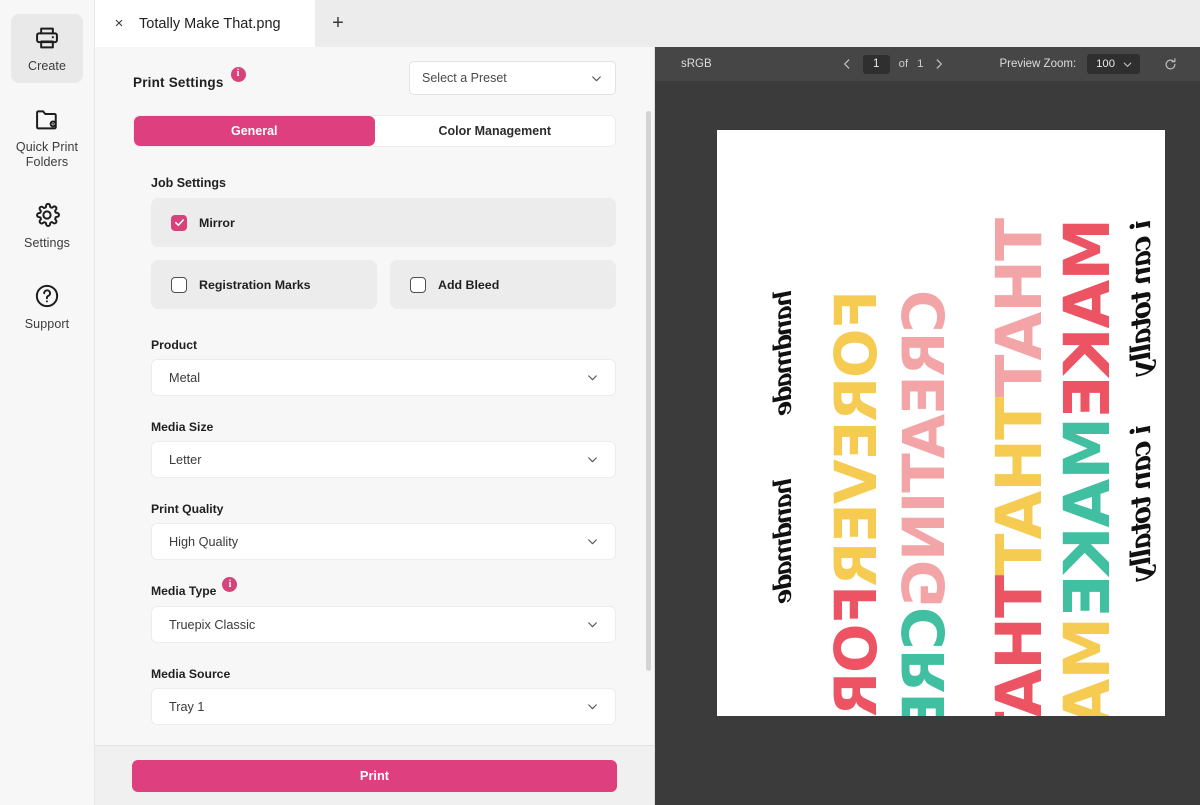 This screenshot has height=805, width=1200. Describe the element at coordinates (647, 23) in the screenshot. I see `tab-strip: × Totally Make That.png +` at that location.